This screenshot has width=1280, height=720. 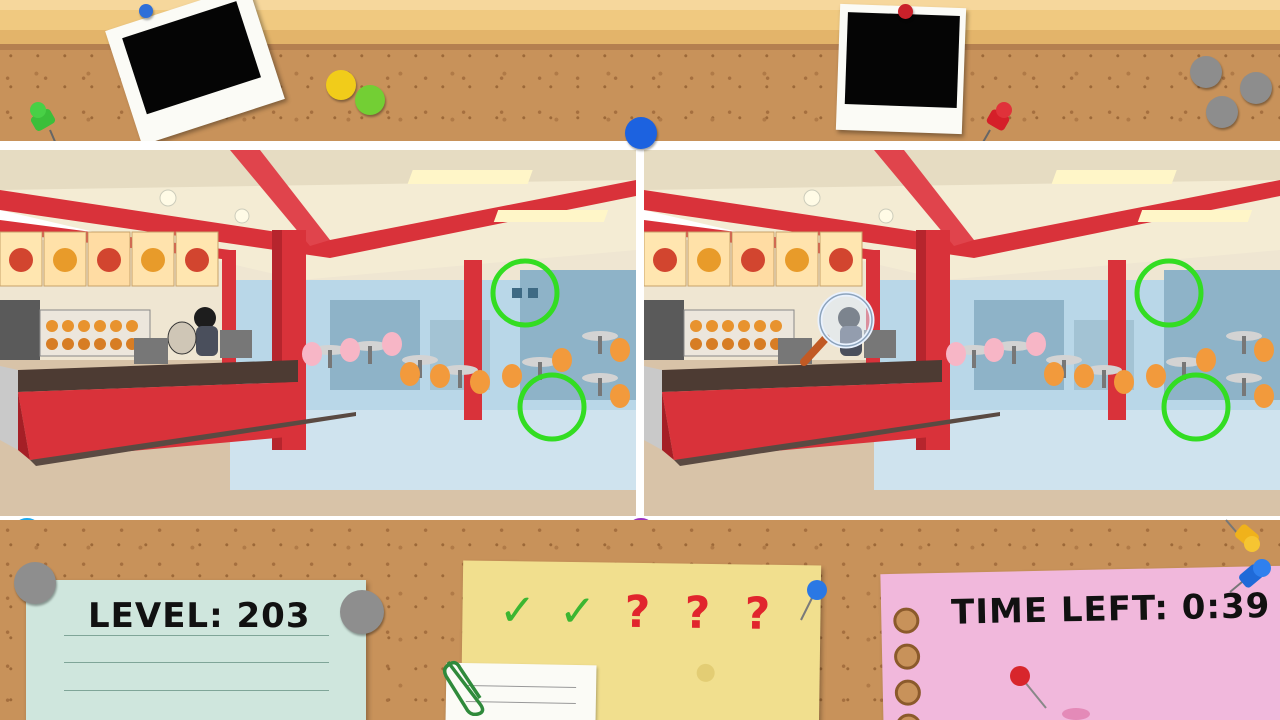 I want to click on level-note: LEVEL: 203, so click(x=196, y=650).